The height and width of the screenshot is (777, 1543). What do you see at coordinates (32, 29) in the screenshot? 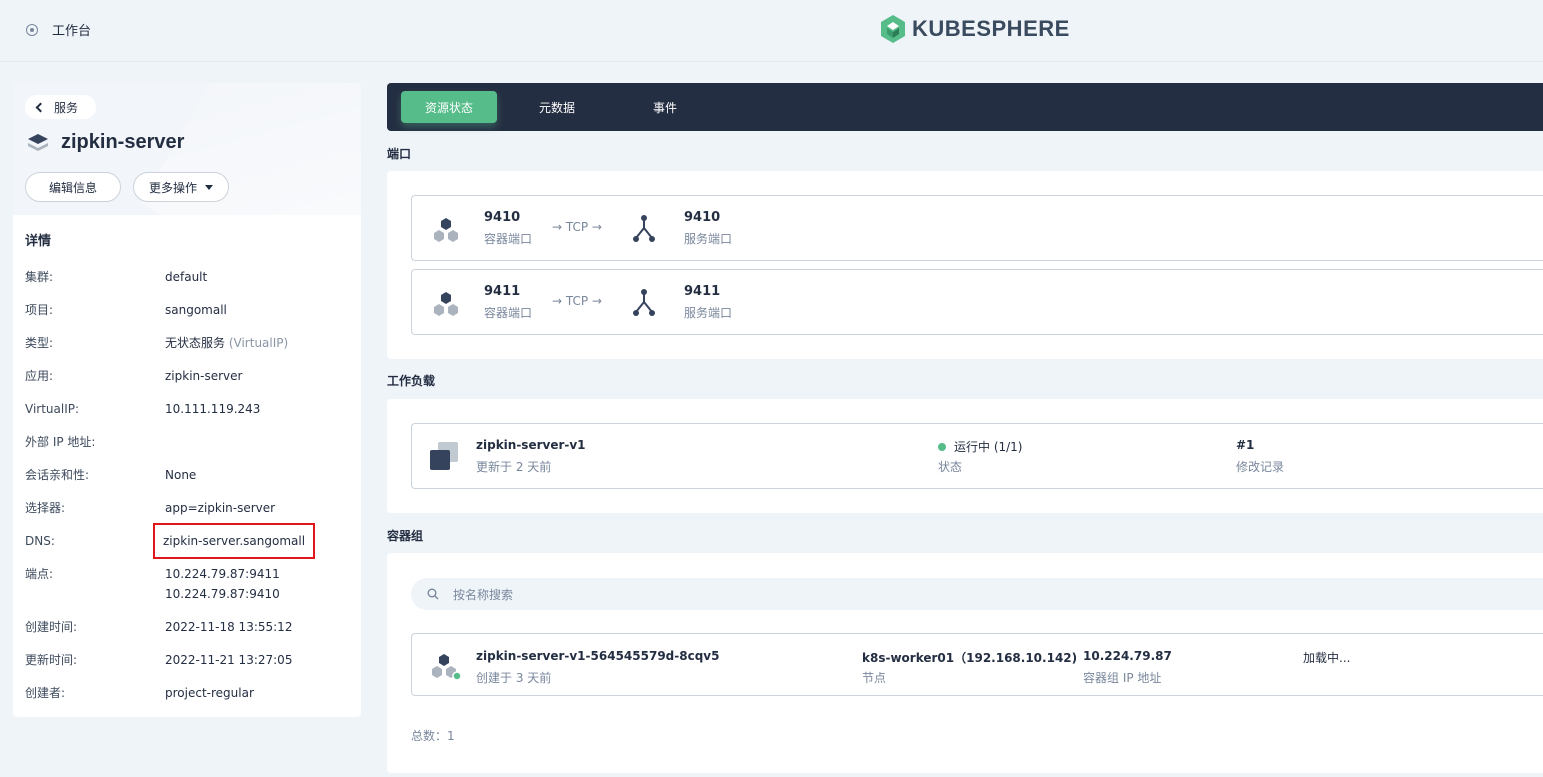
I see `workbench-icon` at bounding box center [32, 29].